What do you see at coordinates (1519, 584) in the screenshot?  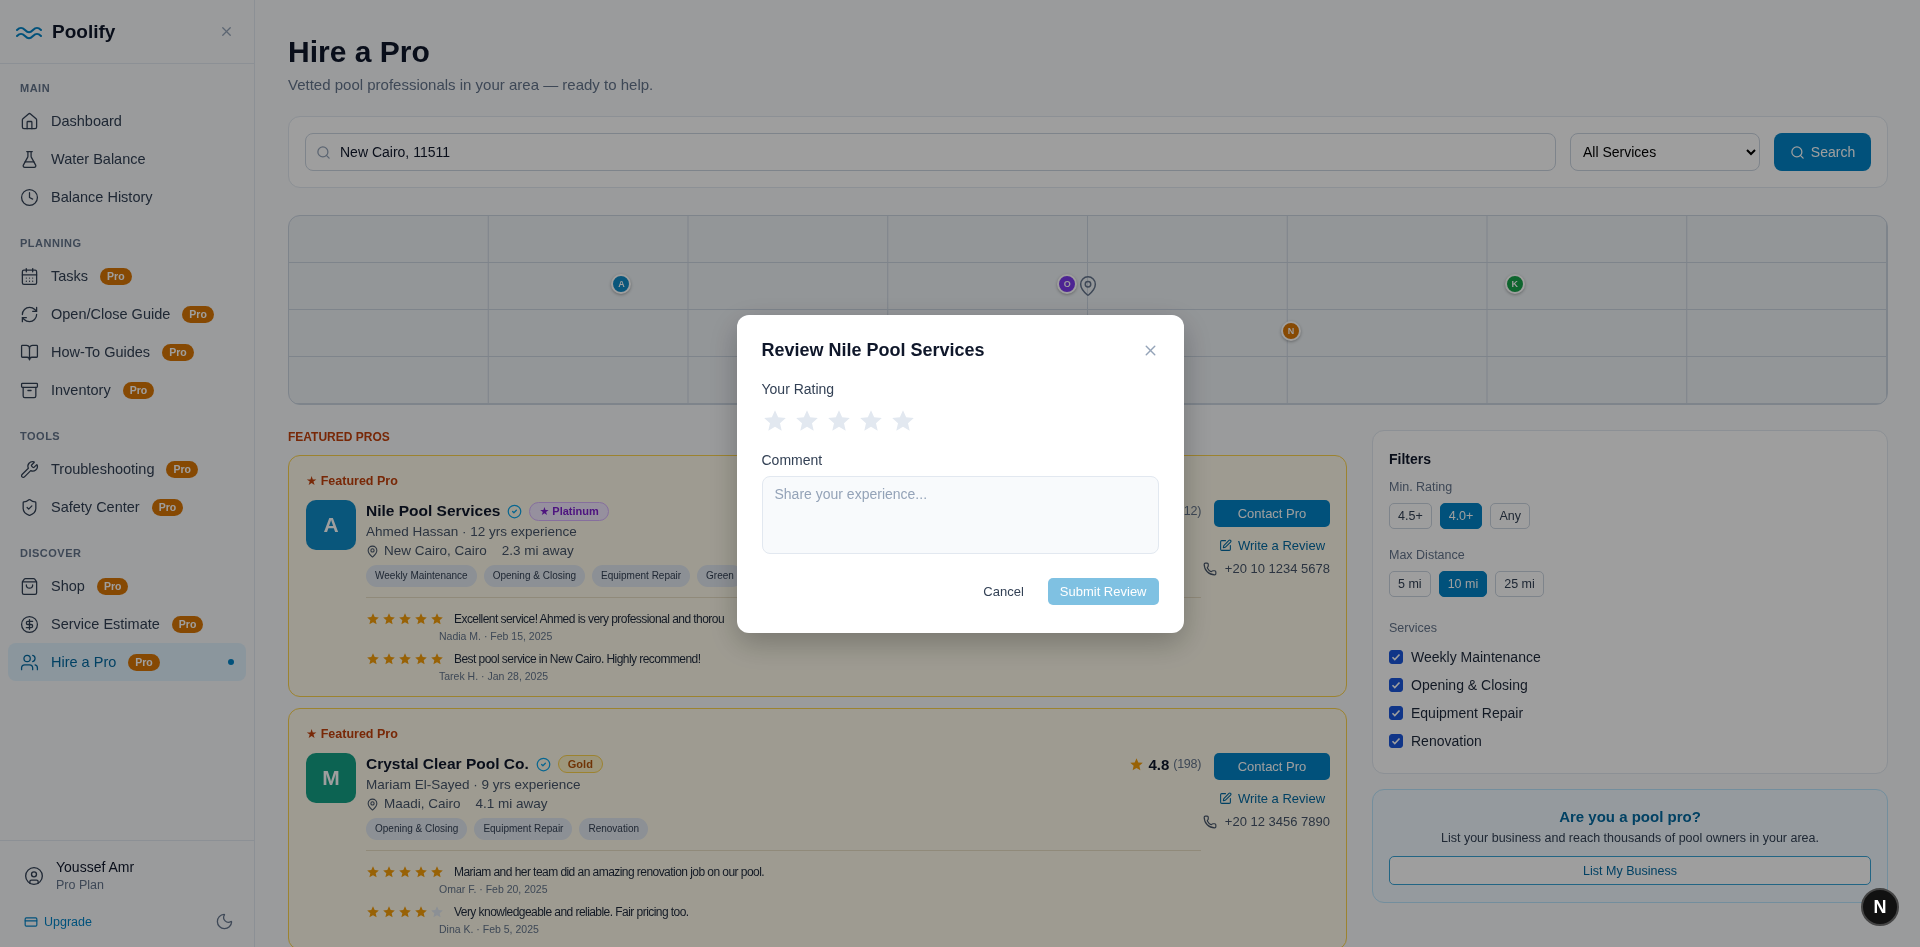 I see `filter-chip: 25 mi` at bounding box center [1519, 584].